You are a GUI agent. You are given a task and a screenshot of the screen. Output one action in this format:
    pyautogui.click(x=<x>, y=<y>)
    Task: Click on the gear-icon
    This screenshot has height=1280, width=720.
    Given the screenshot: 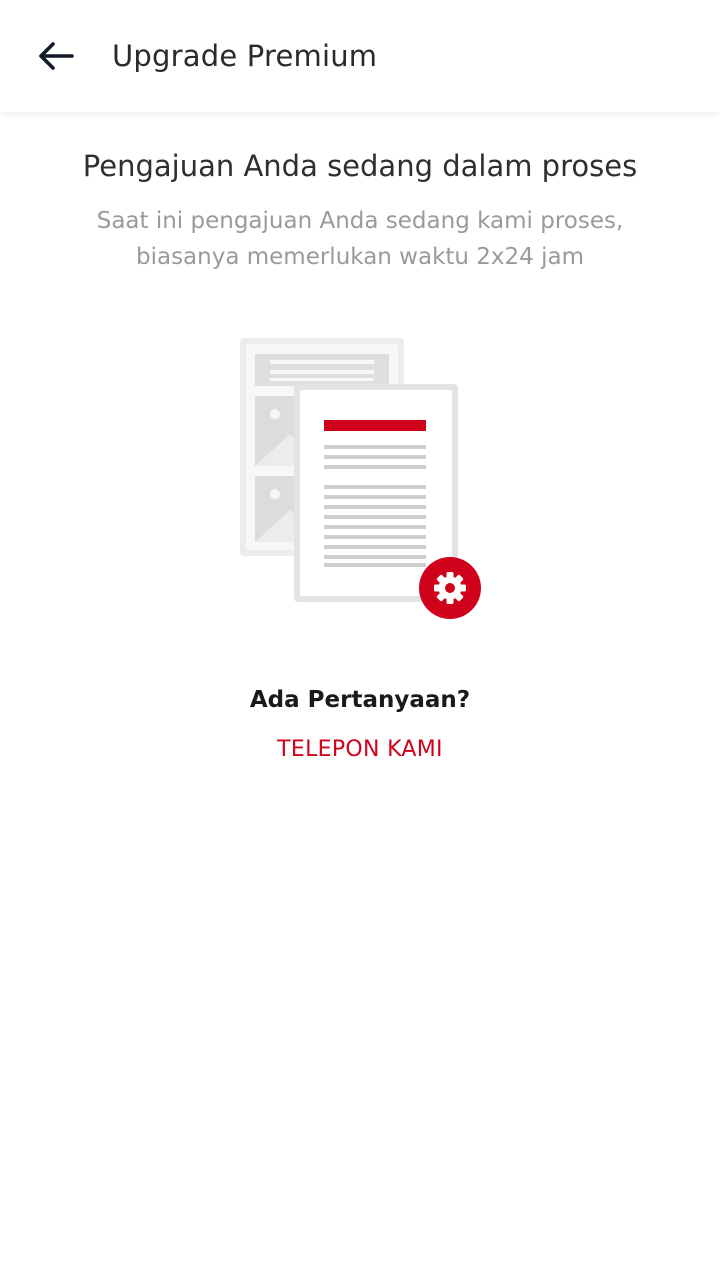 What is the action you would take?
    pyautogui.click(x=450, y=588)
    